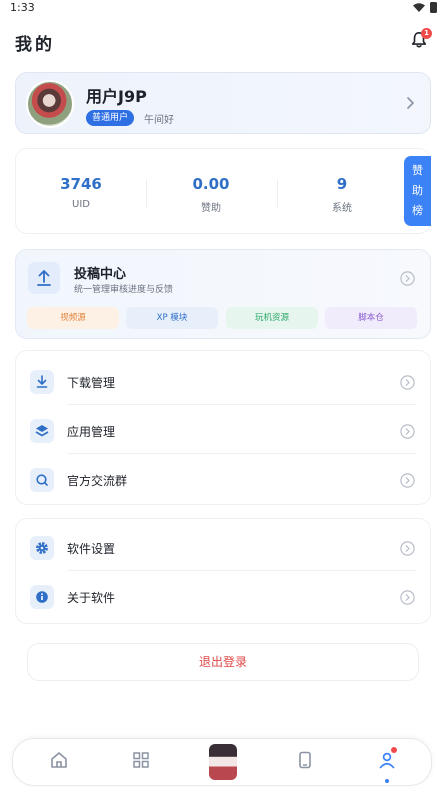 Image resolution: width=445 pixels, height=788 pixels. What do you see at coordinates (81, 184) in the screenshot?
I see `stat-value: 3746` at bounding box center [81, 184].